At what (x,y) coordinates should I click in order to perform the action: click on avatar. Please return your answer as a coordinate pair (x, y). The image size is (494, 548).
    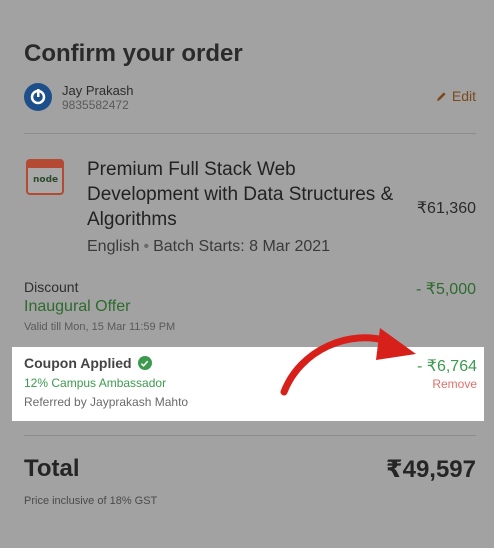
    Looking at the image, I should click on (38, 97).